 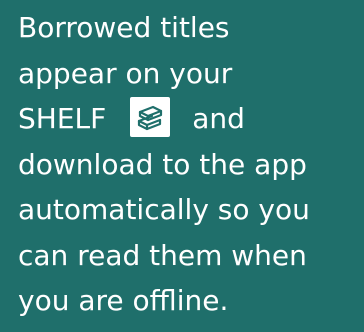 What do you see at coordinates (162, 255) in the screenshot?
I see `message-line-6: can read them when` at bounding box center [162, 255].